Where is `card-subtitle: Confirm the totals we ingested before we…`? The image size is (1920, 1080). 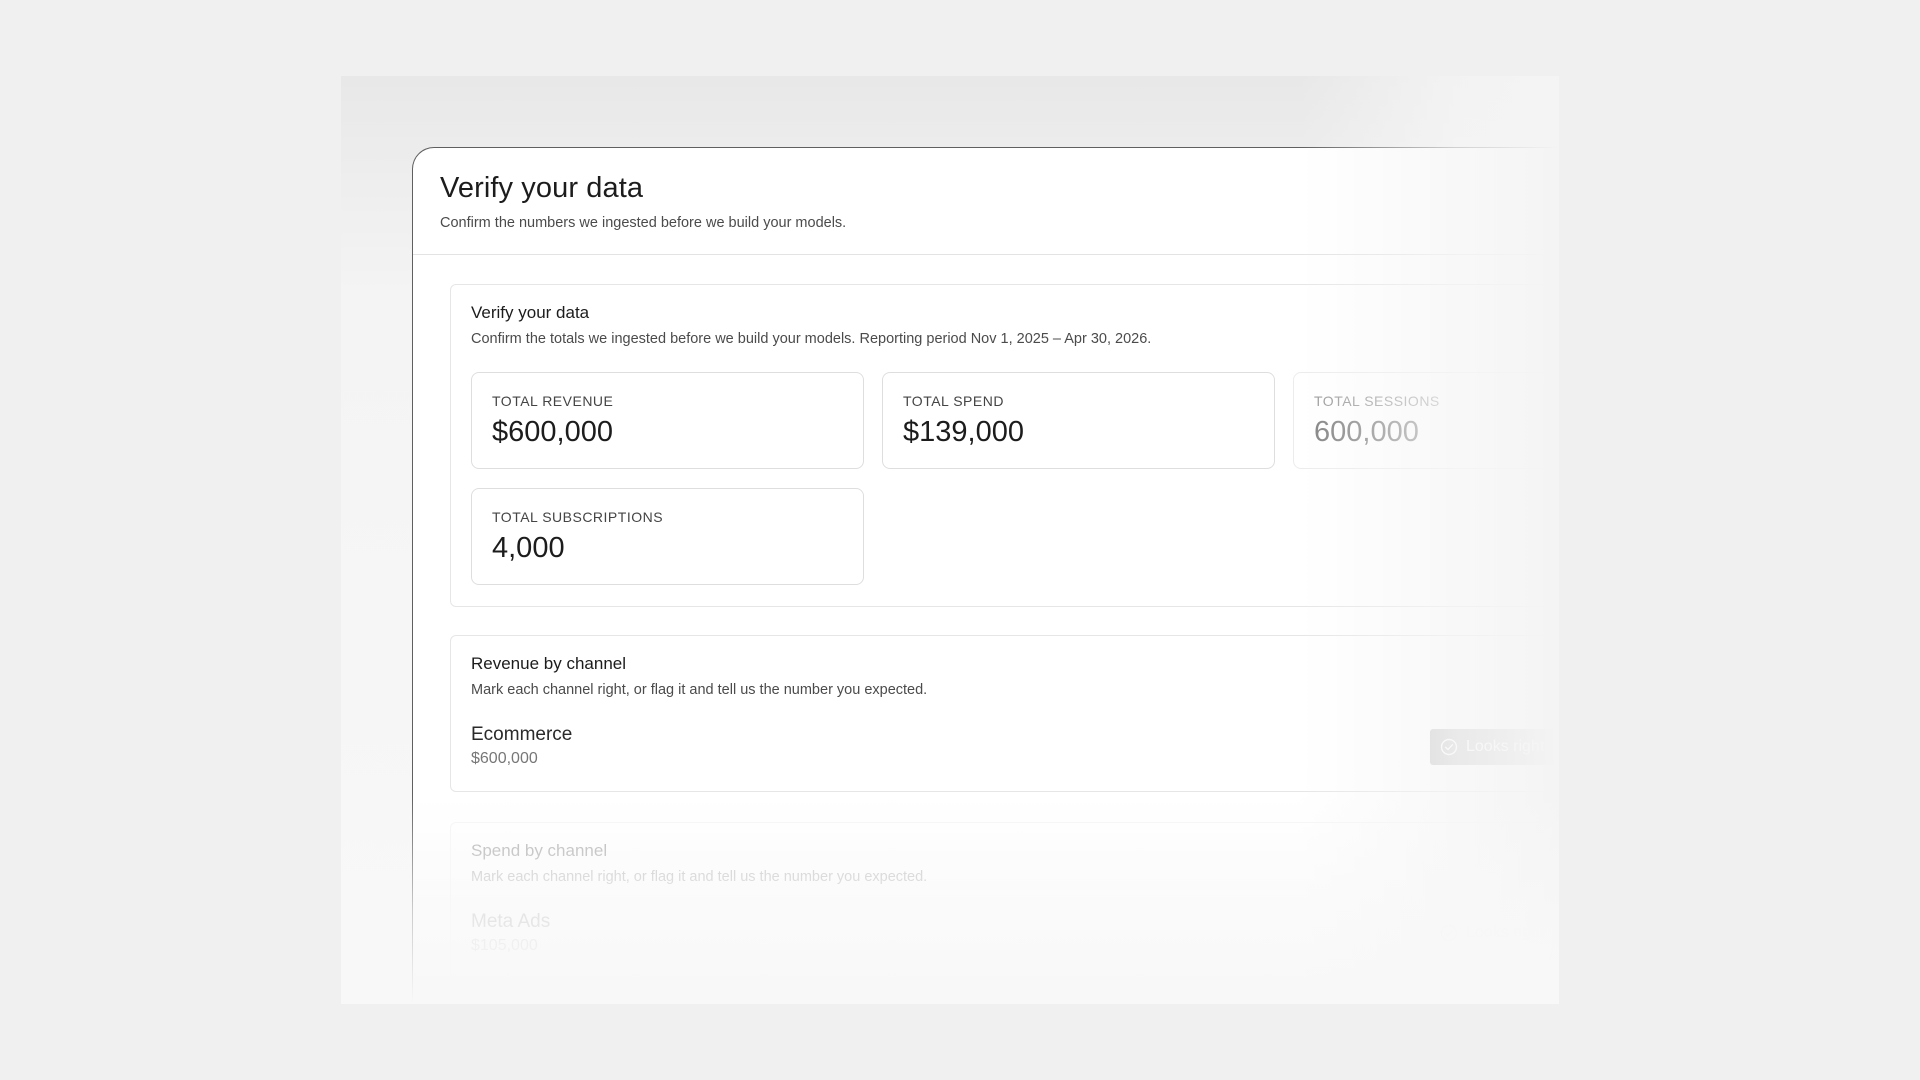 card-subtitle: Confirm the totals we ingested before we… is located at coordinates (811, 339).